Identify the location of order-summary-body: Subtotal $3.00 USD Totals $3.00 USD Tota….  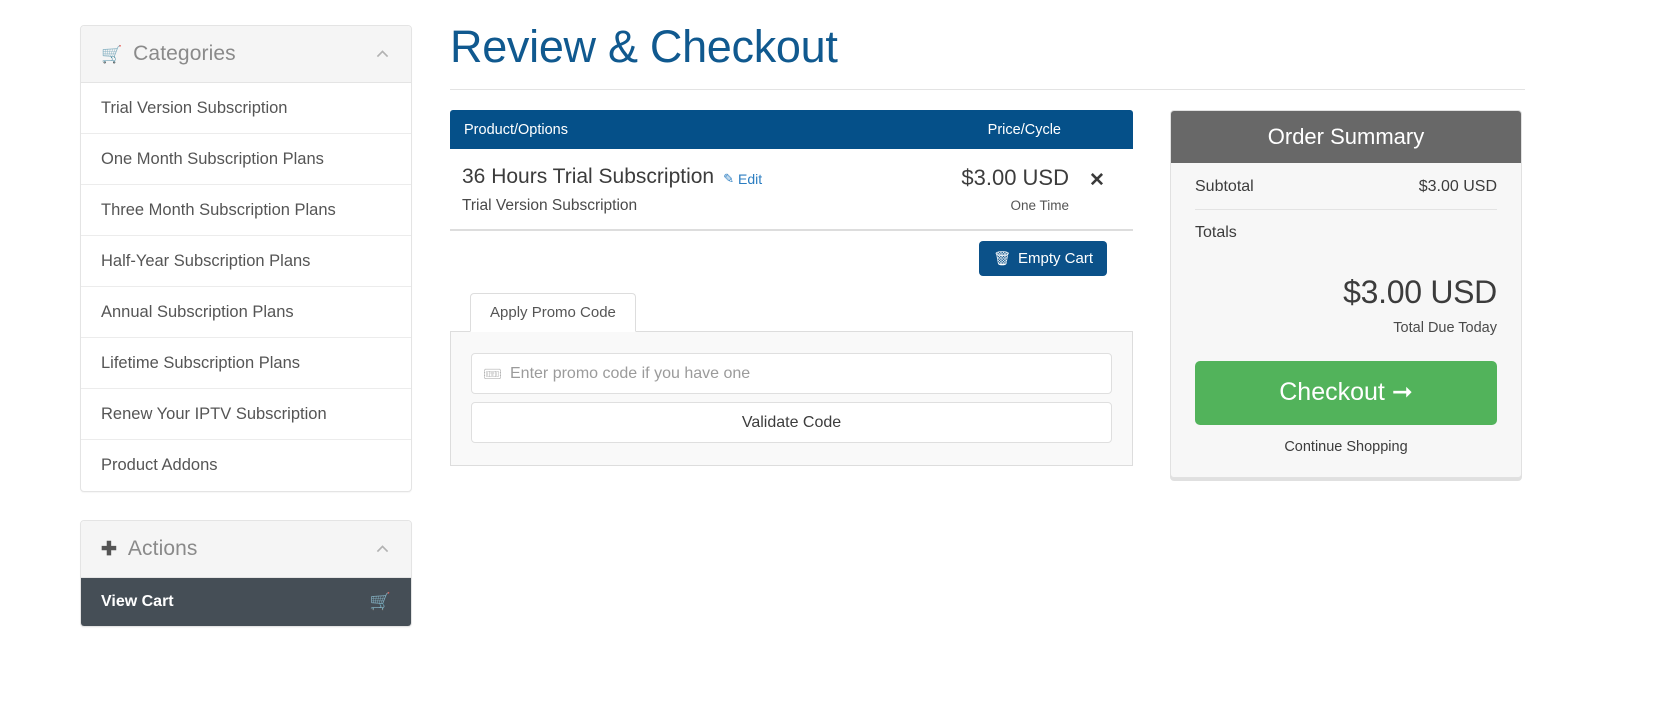
(1346, 320).